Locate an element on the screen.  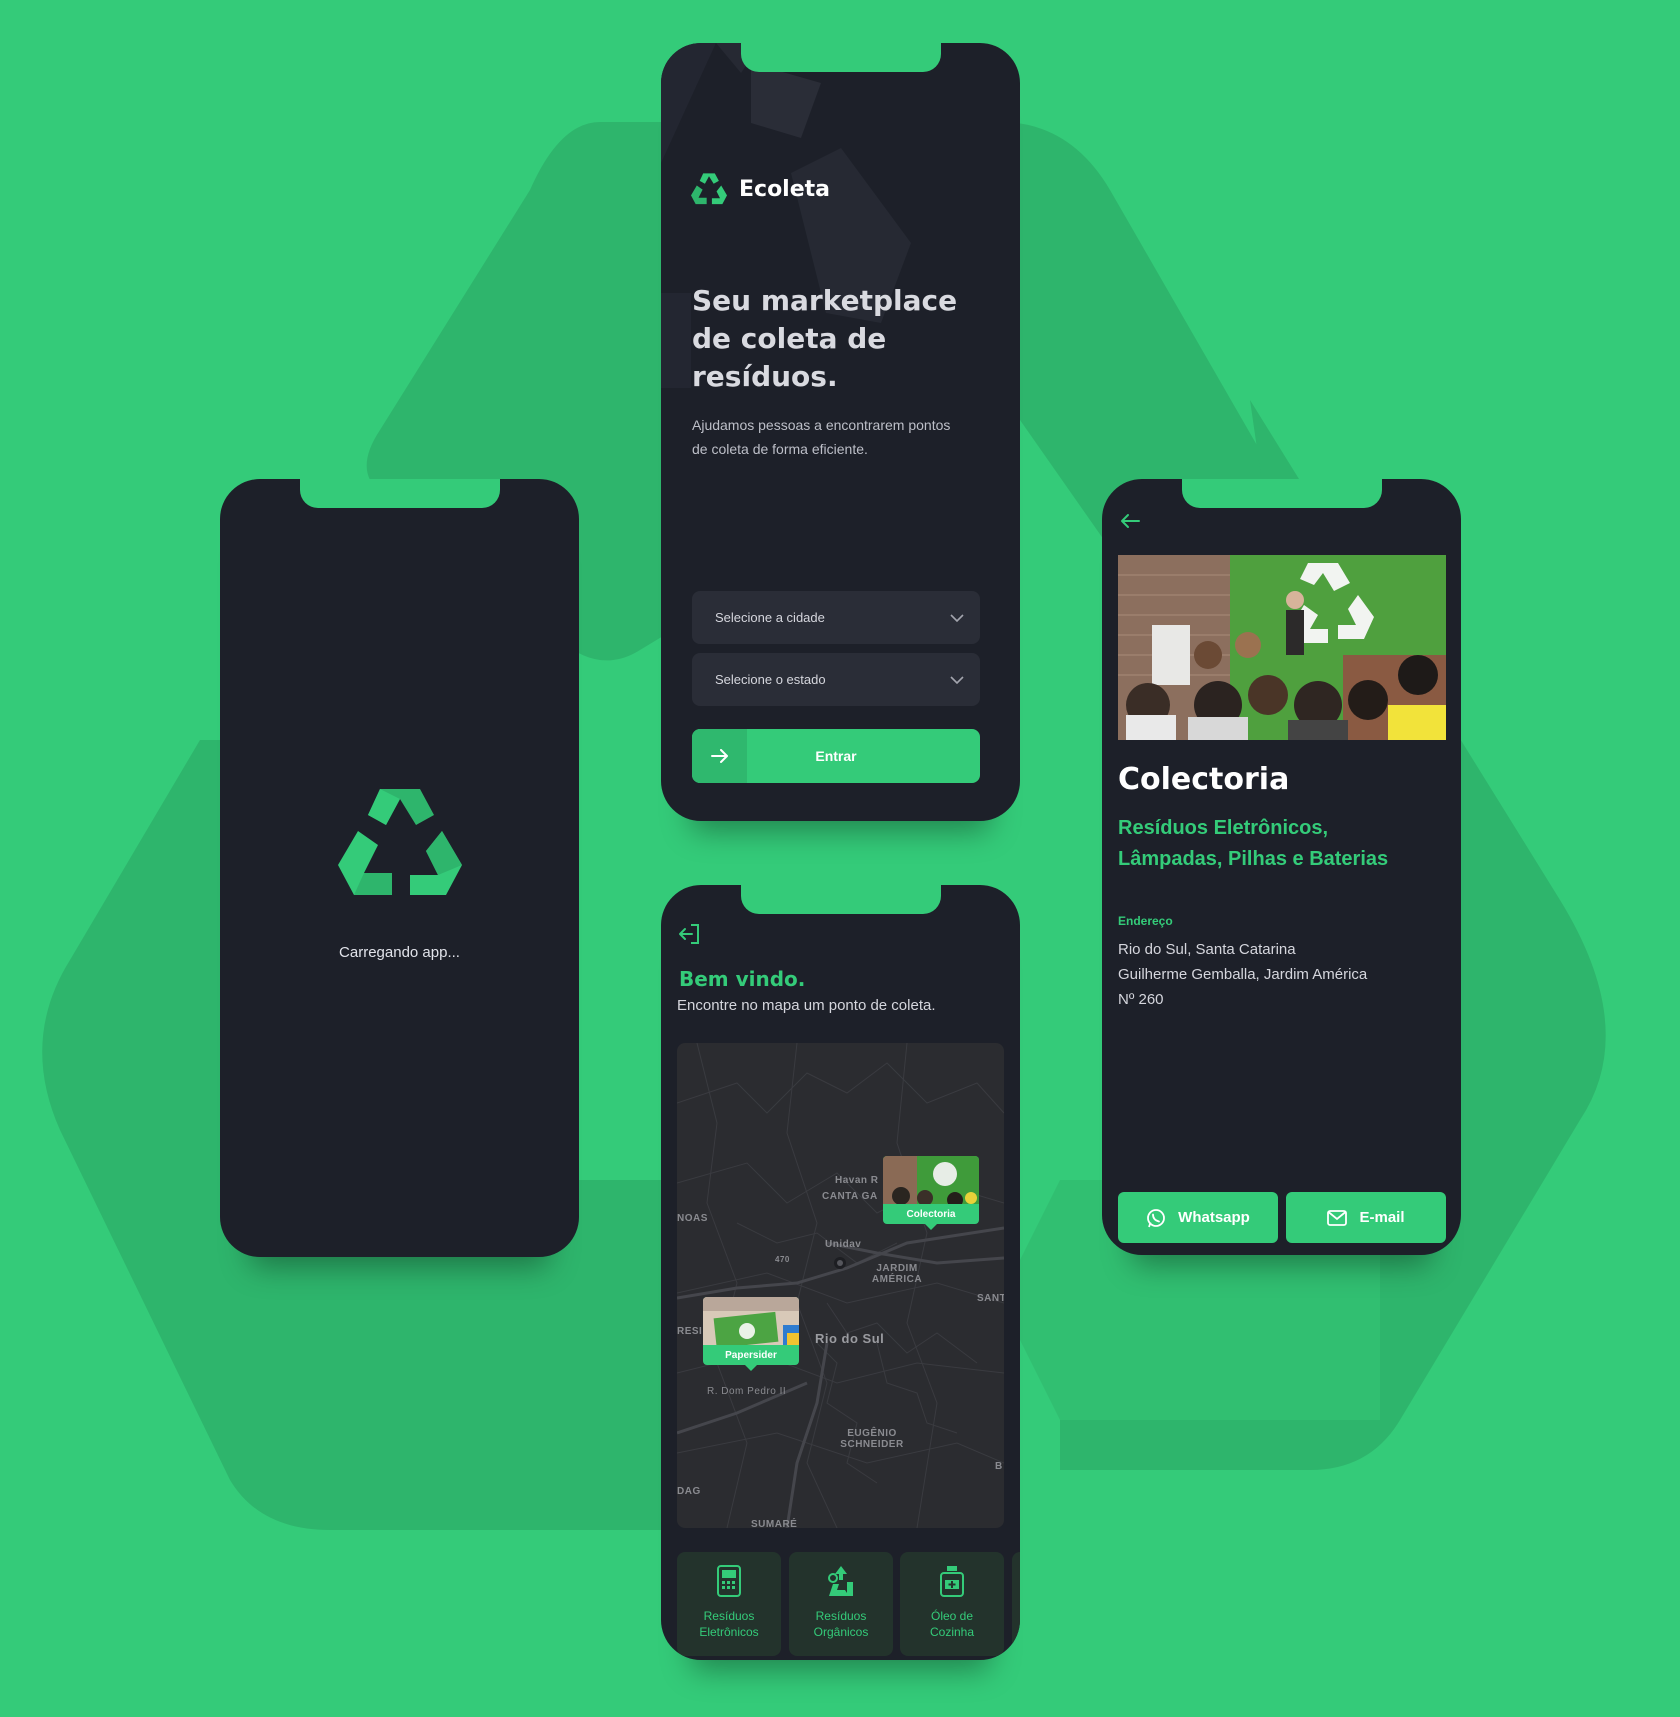
whatsapp-icon is located at coordinates (1156, 1217).